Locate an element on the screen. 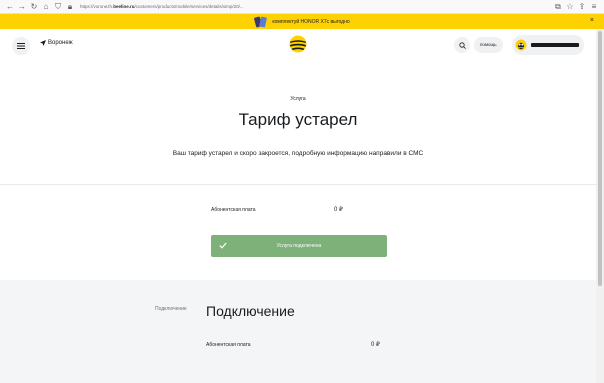  phone-promo-icon is located at coordinates (261, 21).